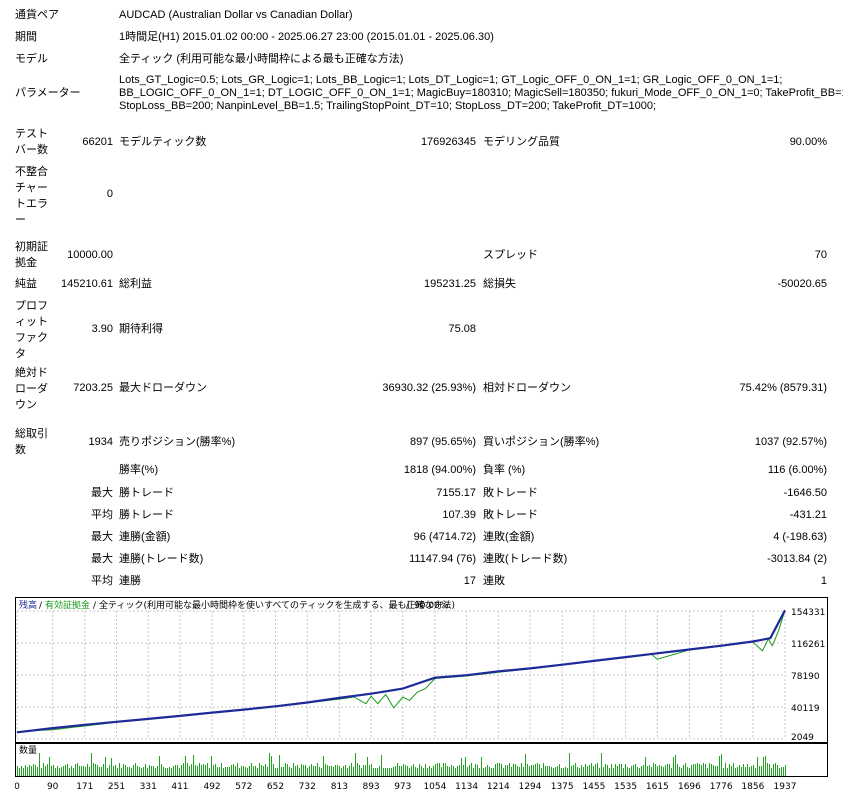 This screenshot has width=843, height=796. I want to click on x-tick-label: 1696, so click(689, 787).